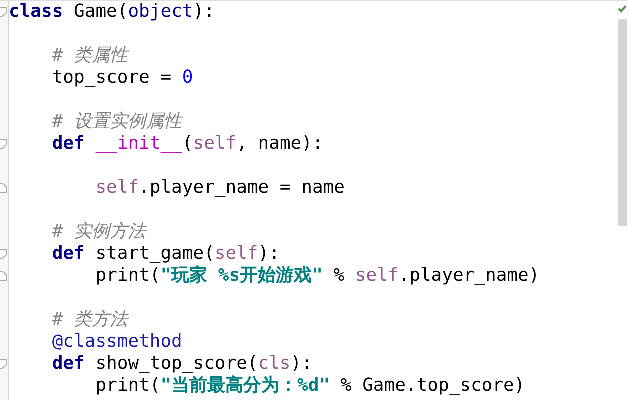 This screenshot has height=400, width=628. I want to click on scrollbar-thumb, so click(622, 122).